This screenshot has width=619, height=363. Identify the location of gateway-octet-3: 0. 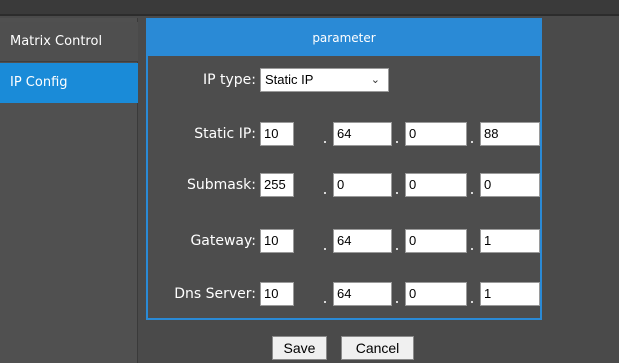
(436, 241).